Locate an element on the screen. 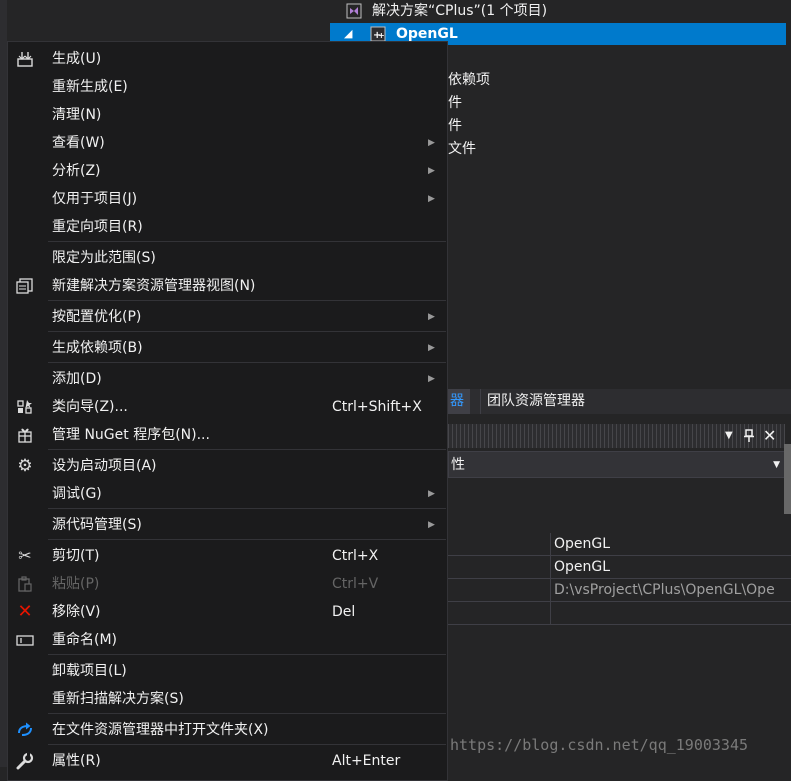 The width and height of the screenshot is (791, 781). tree-item-headers: 件 is located at coordinates (455, 103).